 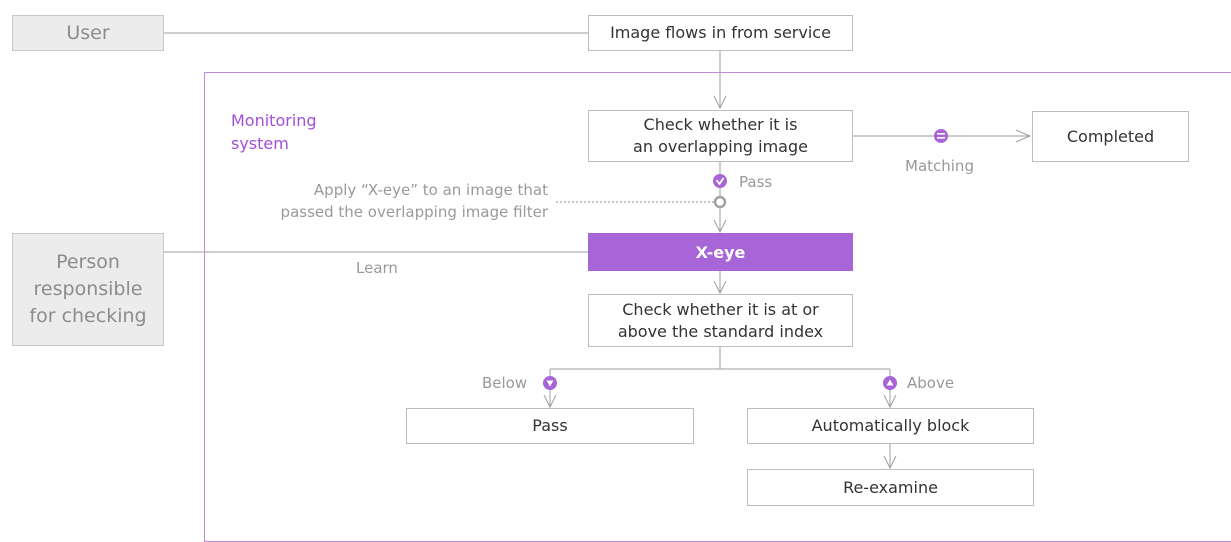 I want to click on pass-box-label: Pass, so click(x=550, y=425).